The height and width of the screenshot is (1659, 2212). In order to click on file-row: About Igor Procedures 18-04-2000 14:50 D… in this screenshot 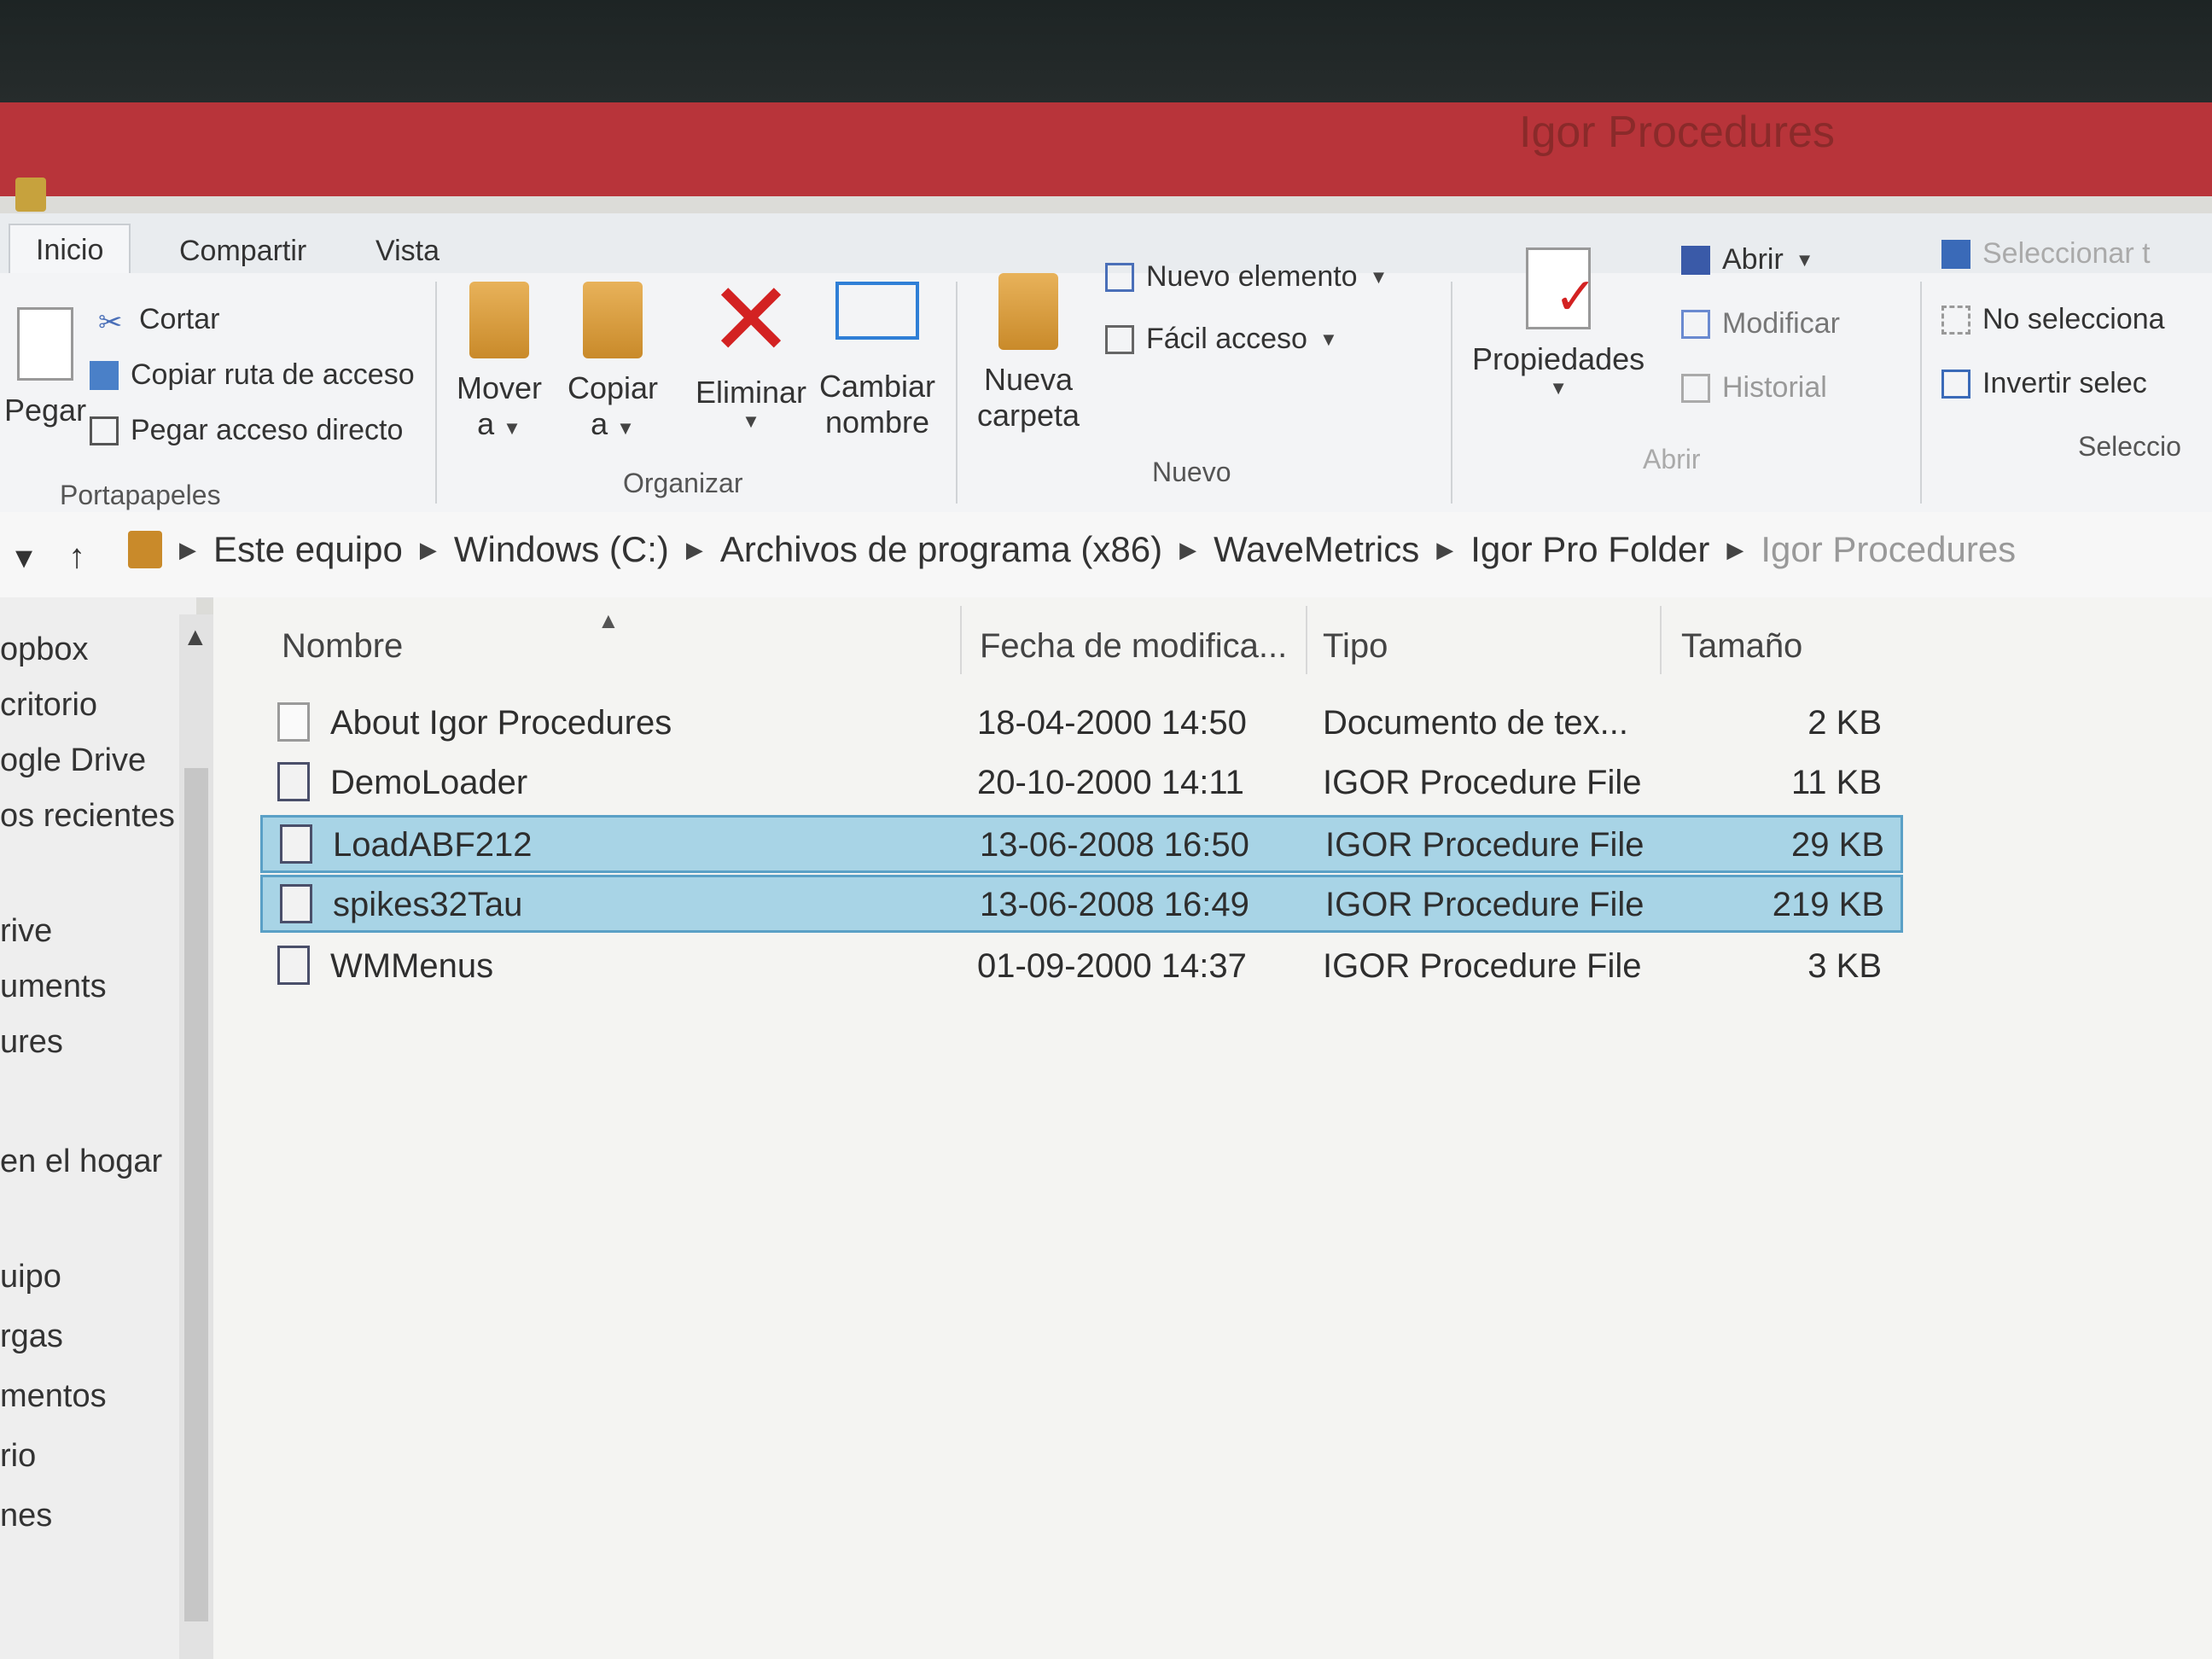, I will do `click(1081, 725)`.